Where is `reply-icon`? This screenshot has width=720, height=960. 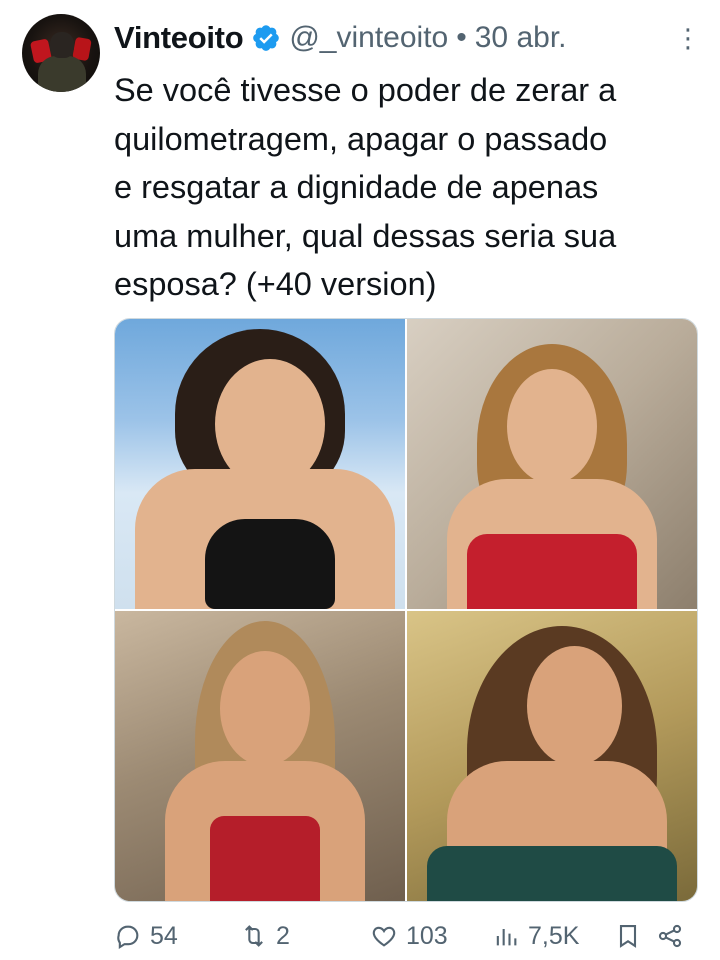 reply-icon is located at coordinates (128, 937).